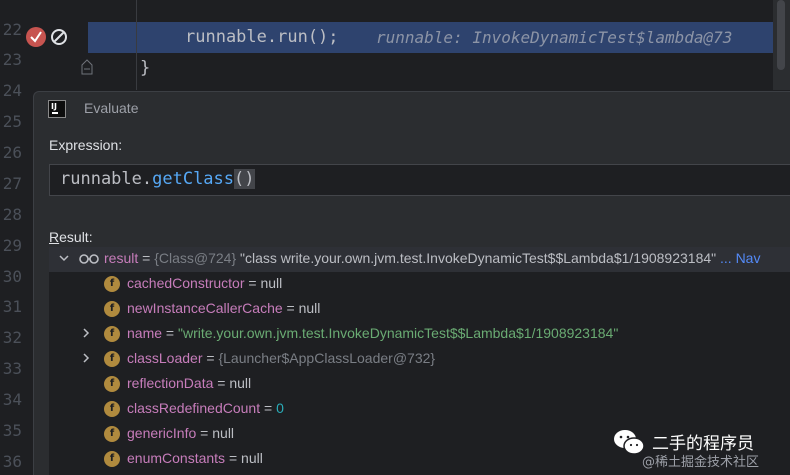  I want to click on watermark-sub: @稀土掘金技术社区, so click(701, 462).